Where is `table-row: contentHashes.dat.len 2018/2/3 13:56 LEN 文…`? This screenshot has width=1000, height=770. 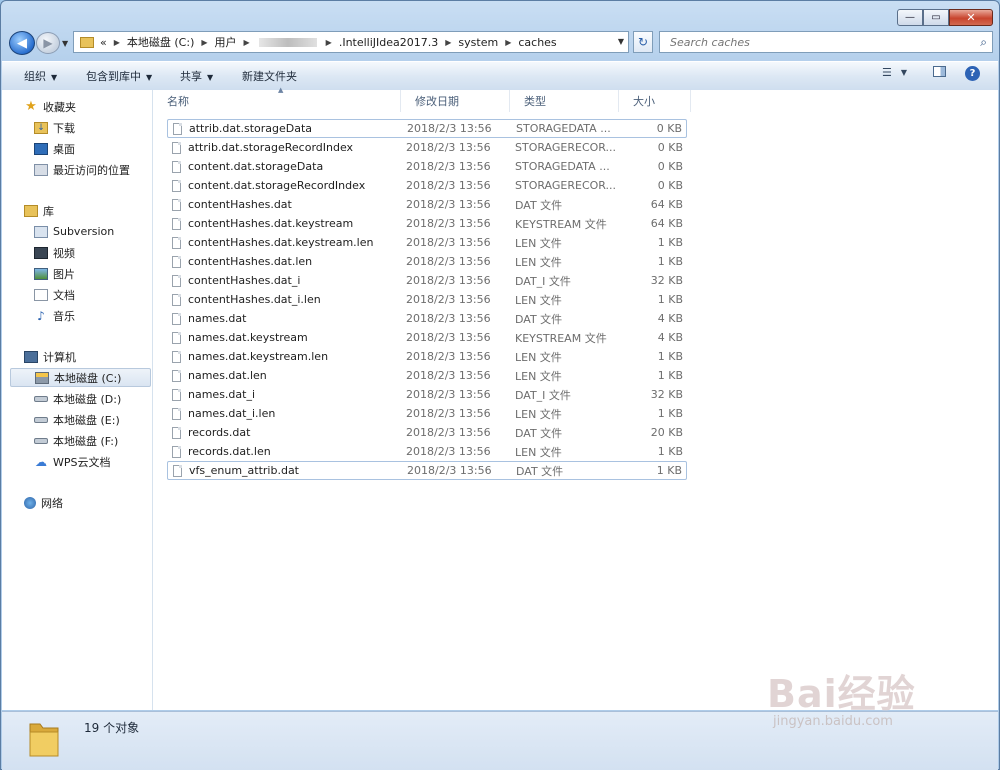 table-row: contentHashes.dat.len 2018/2/3 13:56 LEN 文… is located at coordinates (427, 261).